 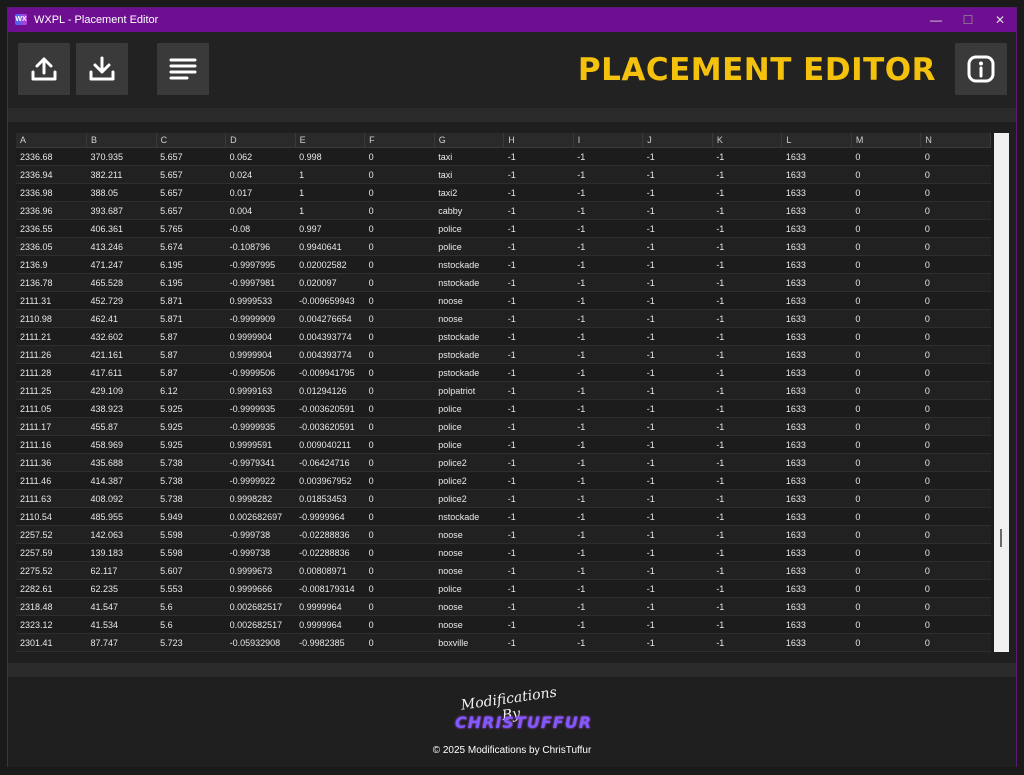 What do you see at coordinates (260, 534) in the screenshot?
I see `table-cell: -0.999738` at bounding box center [260, 534].